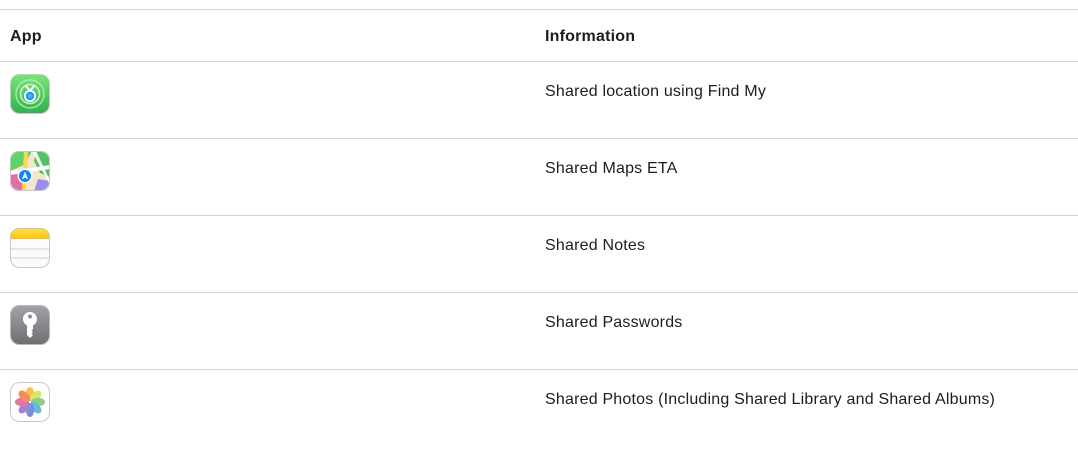 The image size is (1078, 450). What do you see at coordinates (595, 245) in the screenshot?
I see `information-cell: Shared Notes` at bounding box center [595, 245].